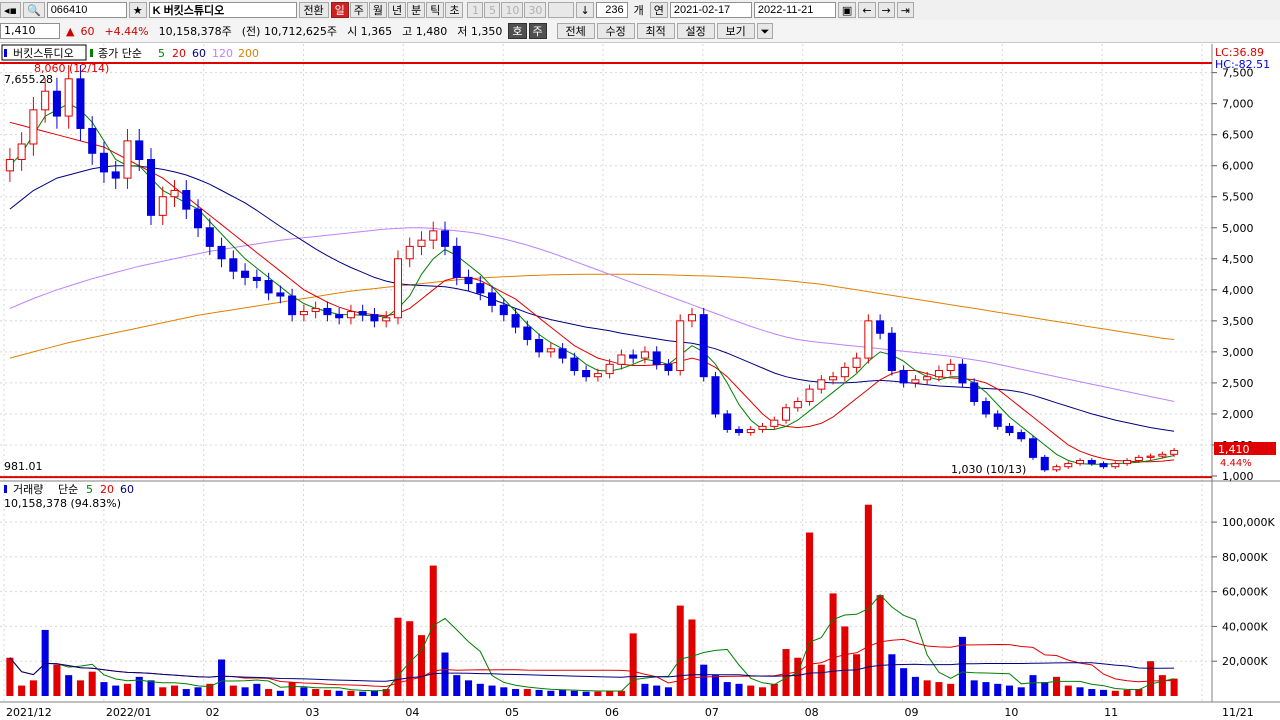 The width and height of the screenshot is (1280, 720). Describe the element at coordinates (454, 10) in the screenshot. I see `period-button-6: 초` at that location.